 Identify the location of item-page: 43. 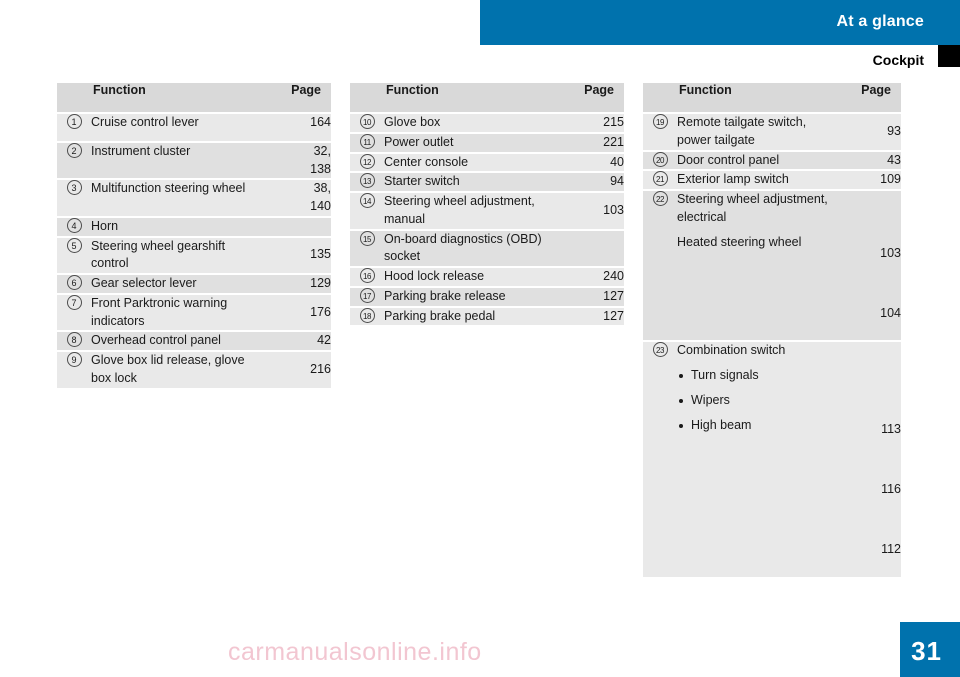
(866, 160).